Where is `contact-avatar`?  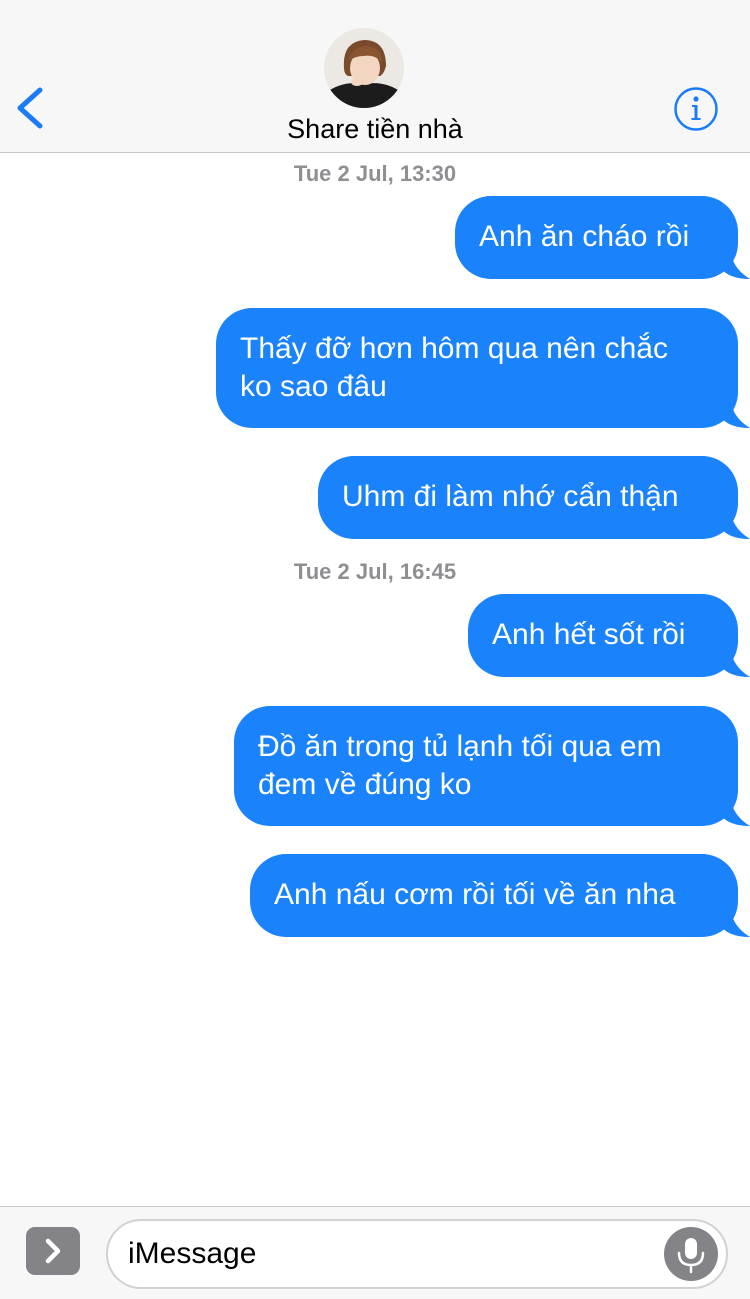 contact-avatar is located at coordinates (364, 68).